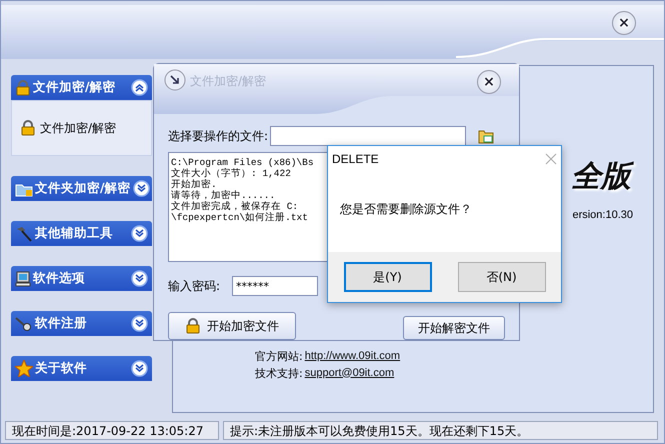  Describe the element at coordinates (368, 136) in the screenshot. I see `file-path-field` at that location.